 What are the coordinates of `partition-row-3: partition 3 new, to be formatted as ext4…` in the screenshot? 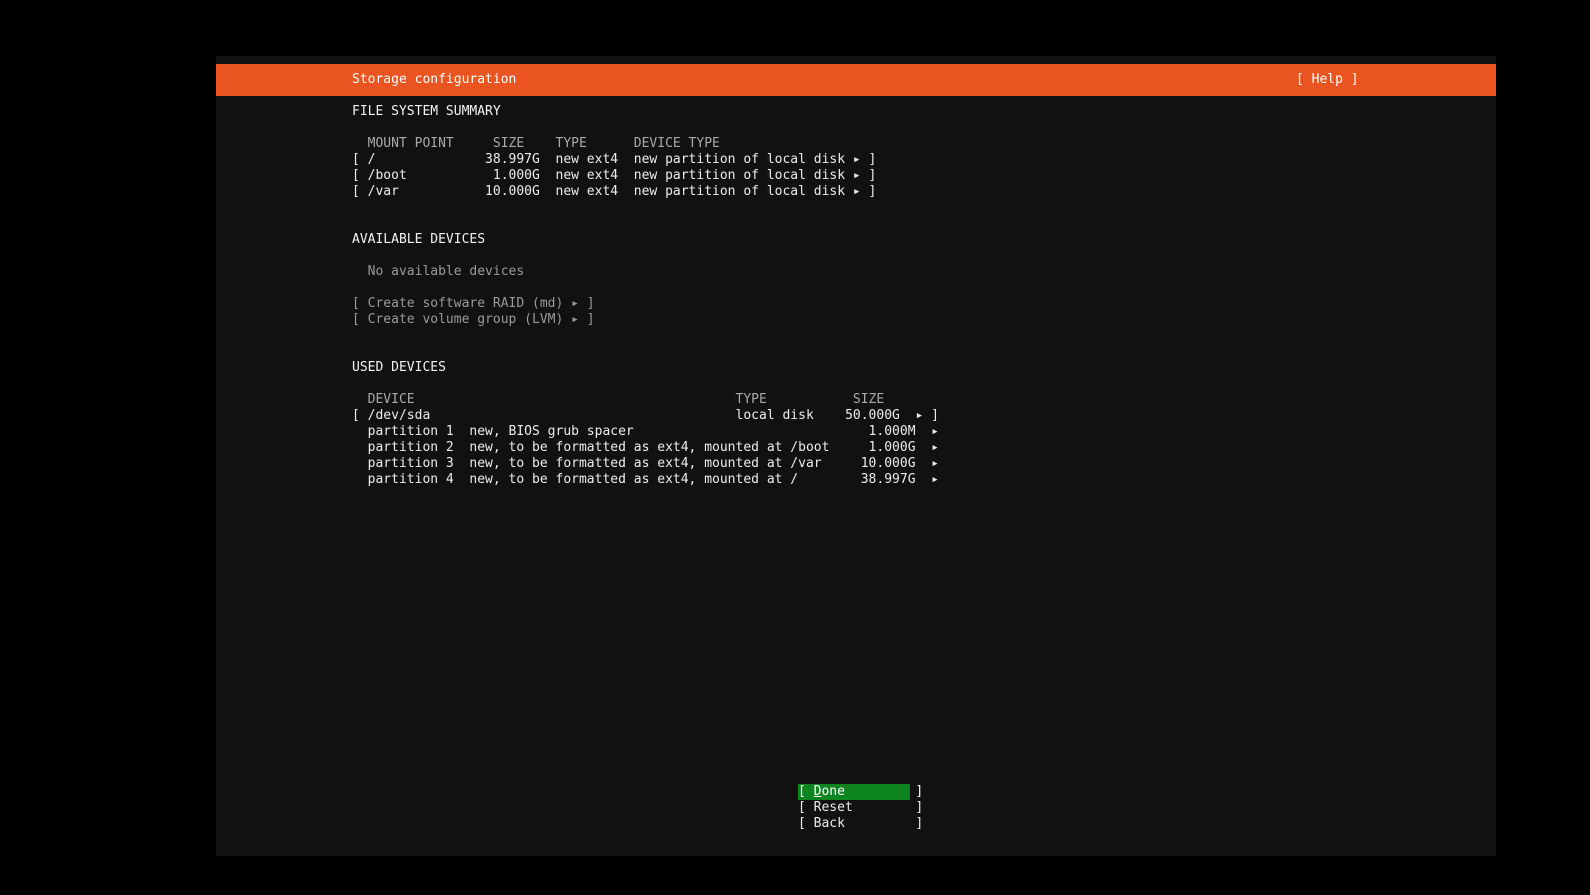 It's located at (645, 464).